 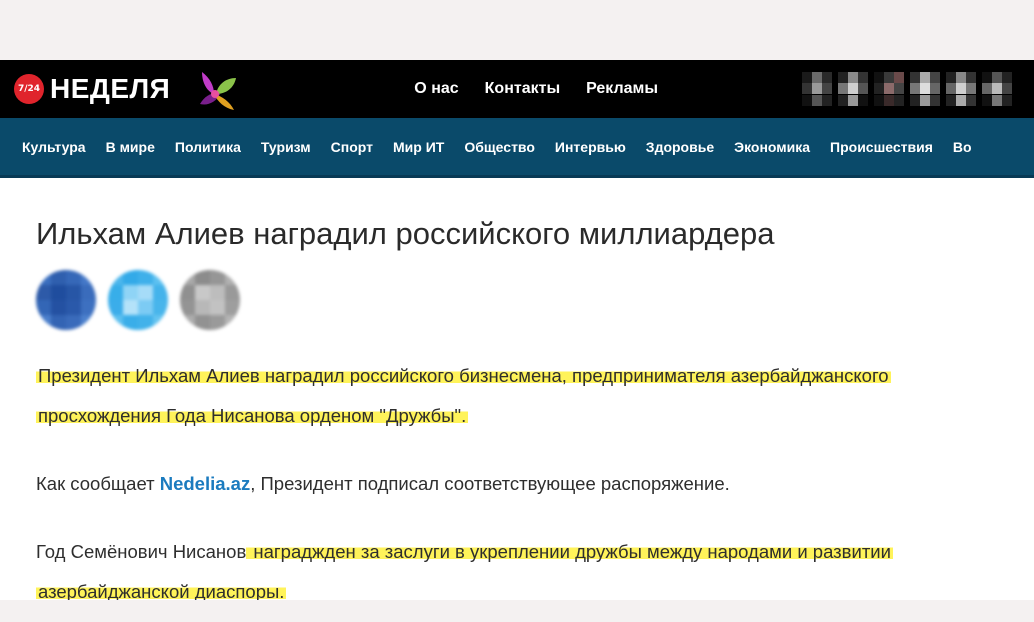 I want to click on category-health: Здоровье, so click(x=680, y=147).